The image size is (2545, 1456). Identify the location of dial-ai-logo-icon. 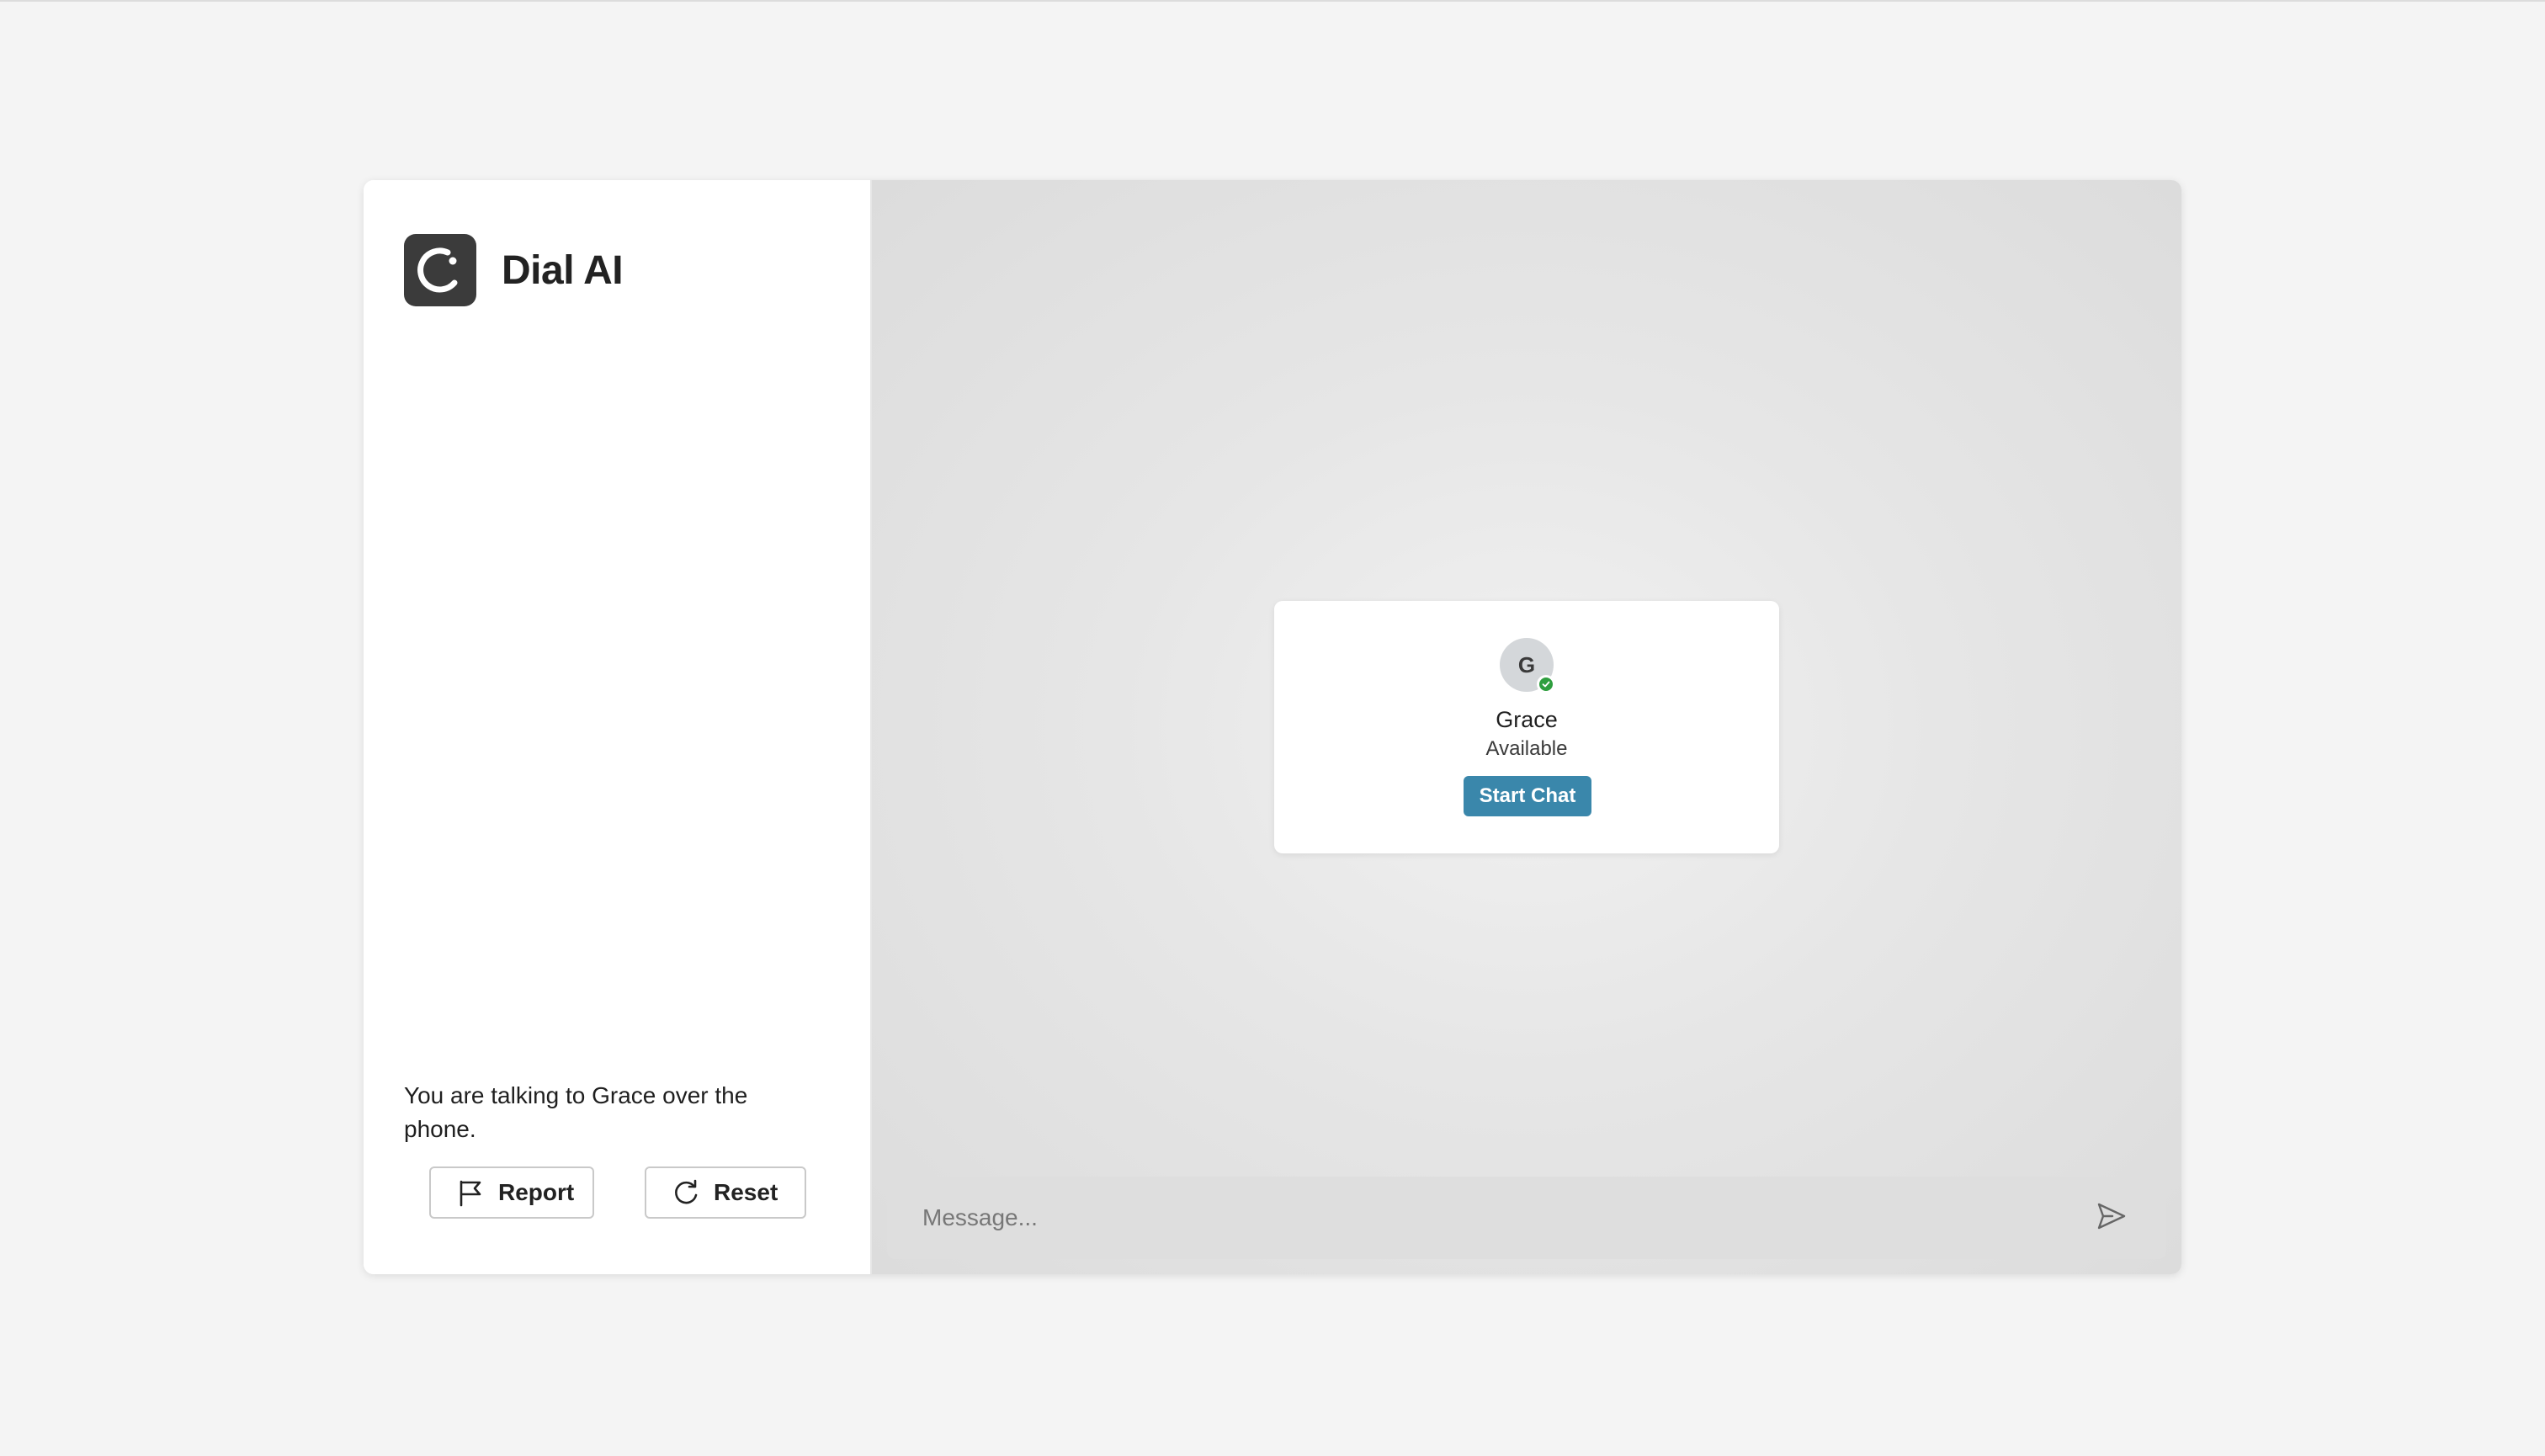
(440, 270).